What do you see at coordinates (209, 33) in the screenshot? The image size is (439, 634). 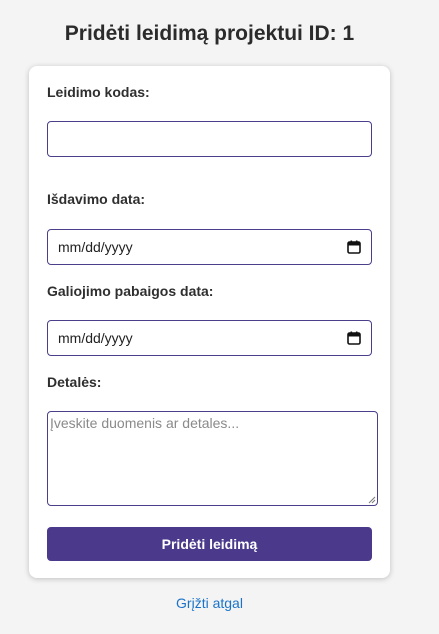 I see `page-title: Pridėti leidimą projektui ID: 1` at bounding box center [209, 33].